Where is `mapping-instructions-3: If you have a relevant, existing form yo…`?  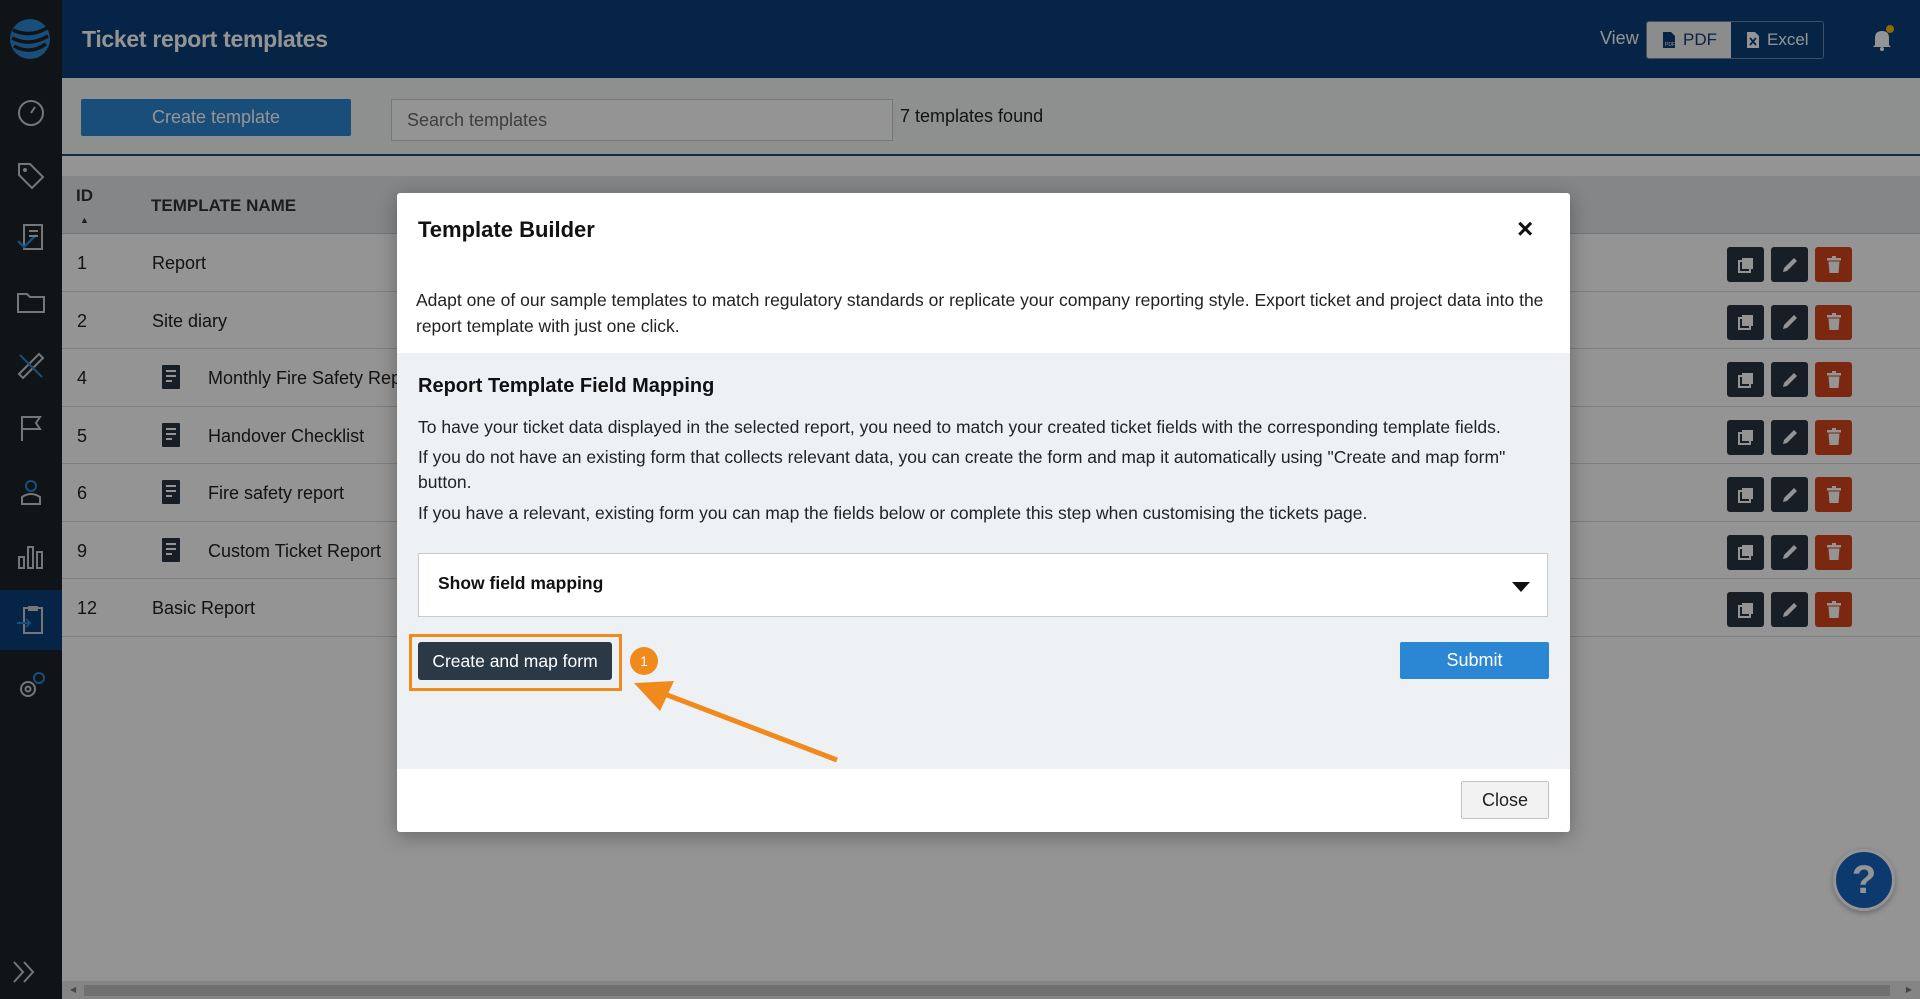
mapping-instructions-3: If you have a relevant, existing form yo… is located at coordinates (893, 513).